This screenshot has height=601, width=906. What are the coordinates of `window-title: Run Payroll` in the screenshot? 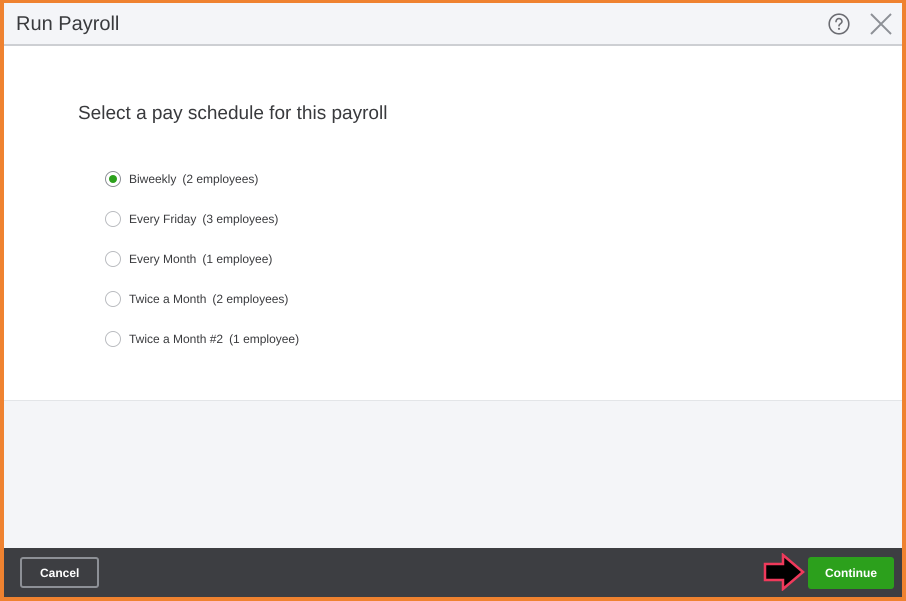 It's located at (68, 24).